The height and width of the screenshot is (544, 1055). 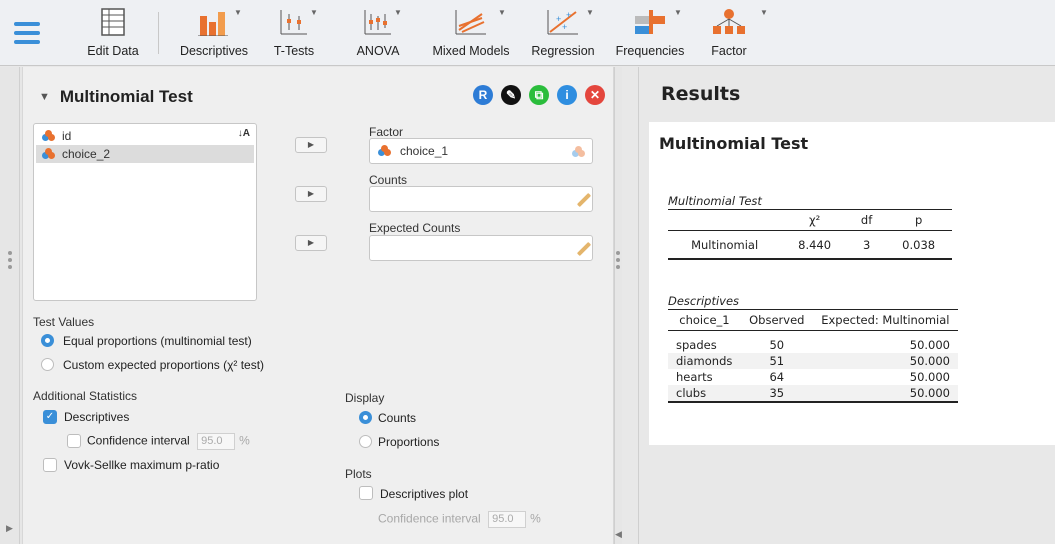 What do you see at coordinates (27, 33) in the screenshot?
I see `menu-icon` at bounding box center [27, 33].